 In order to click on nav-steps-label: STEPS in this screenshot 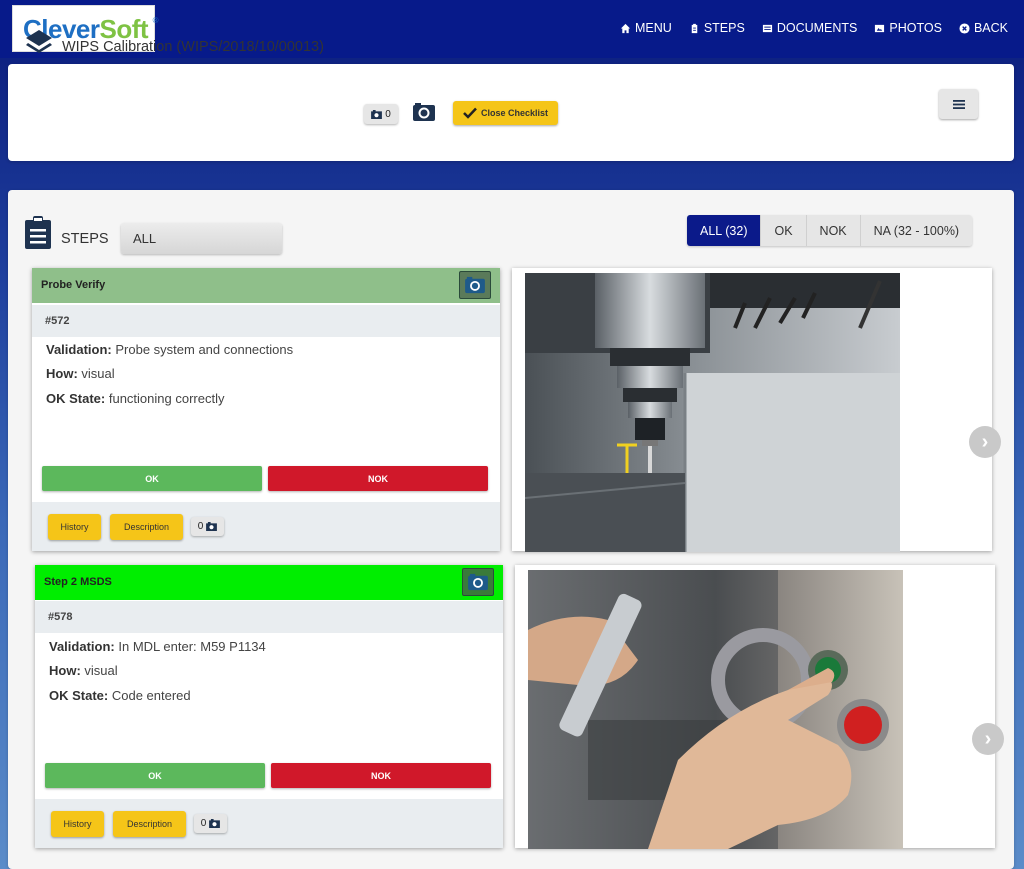, I will do `click(724, 28)`.